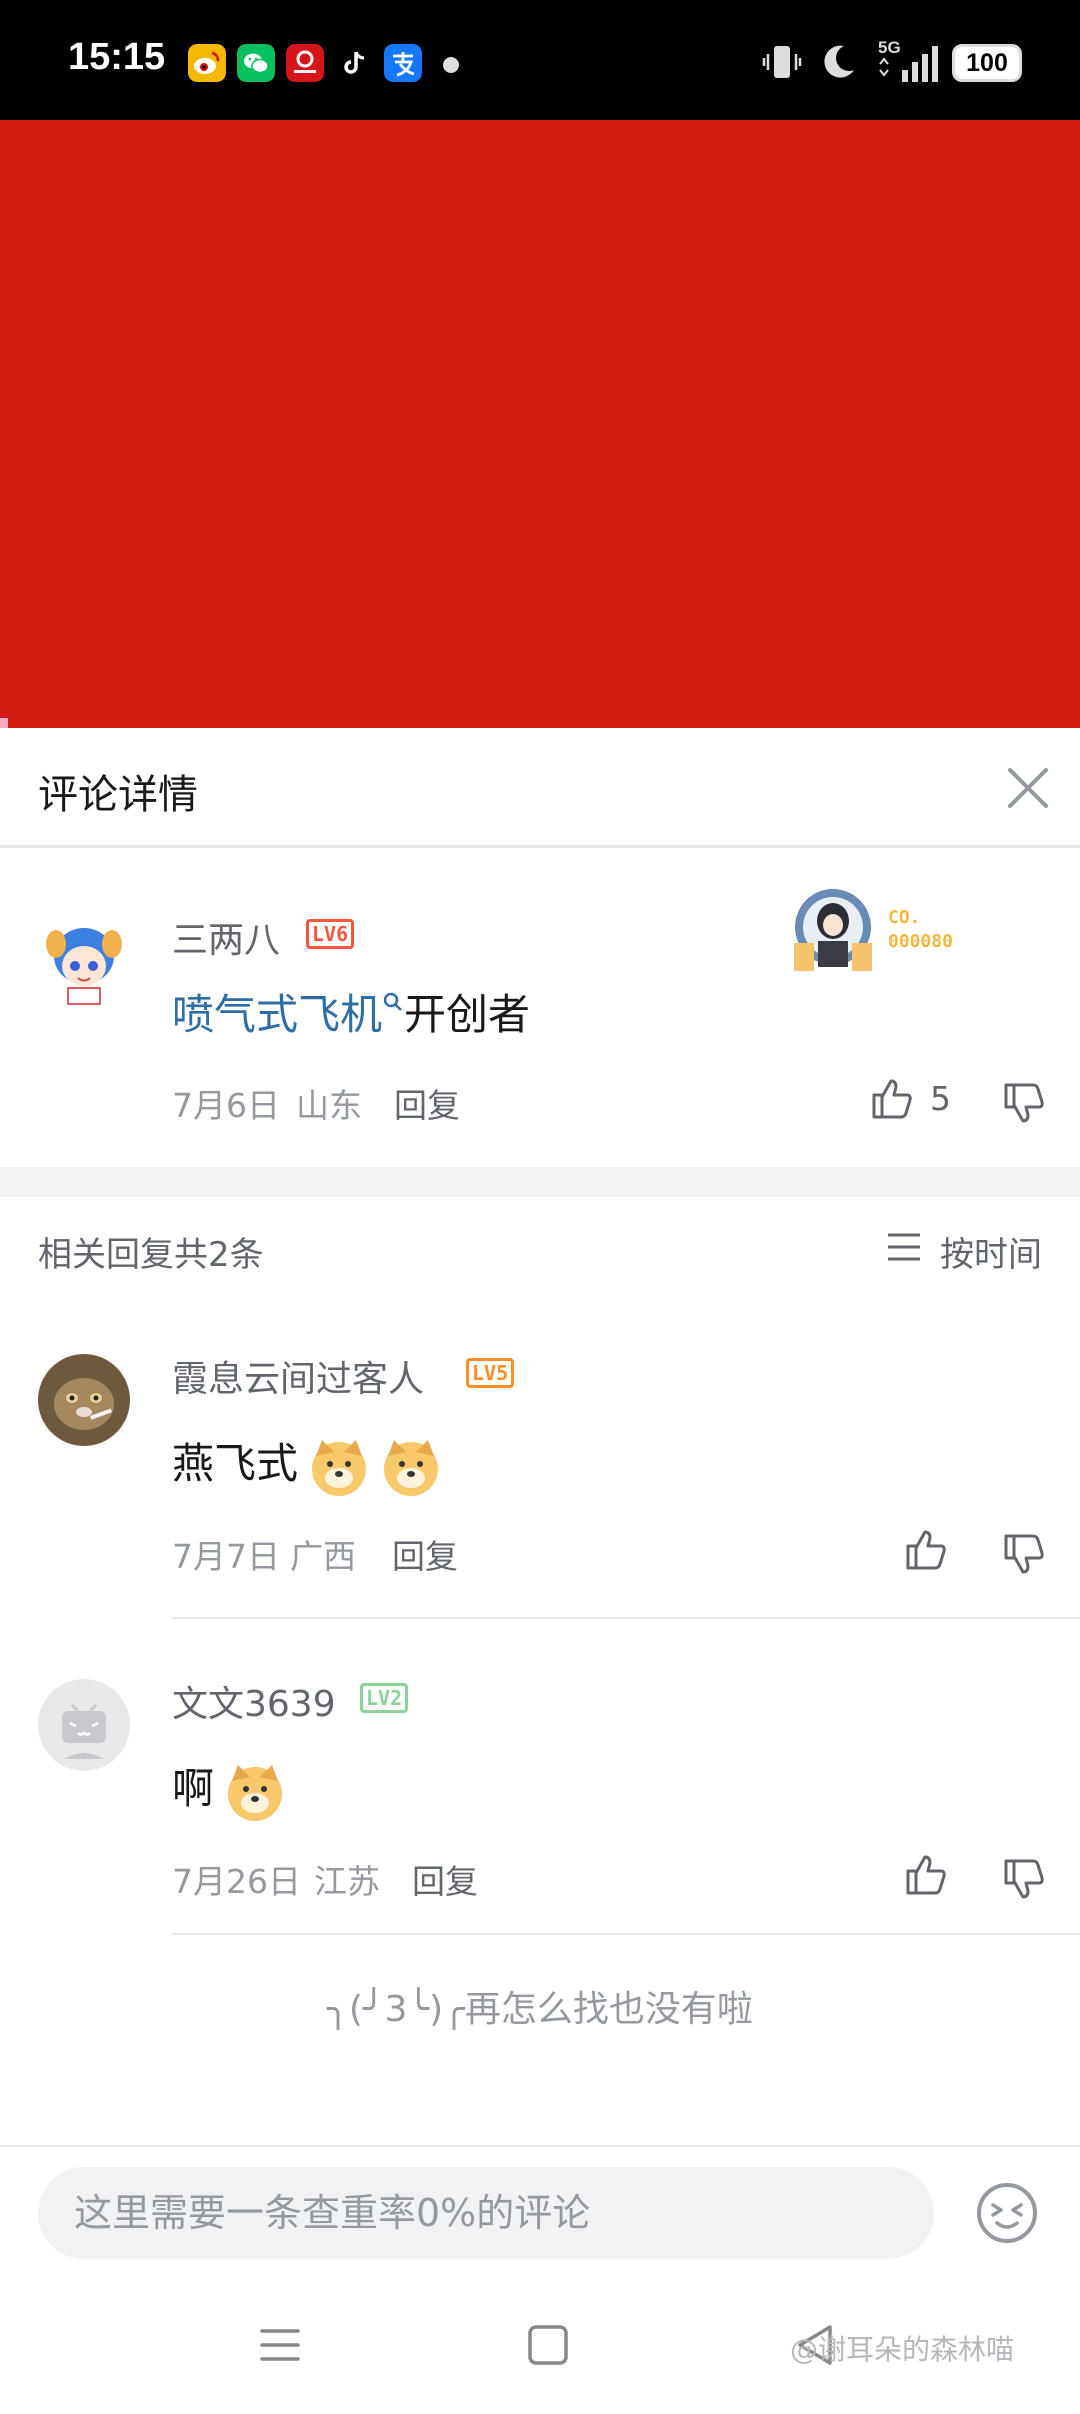  Describe the element at coordinates (118, 795) in the screenshot. I see `panel-title: 评论详情` at that location.